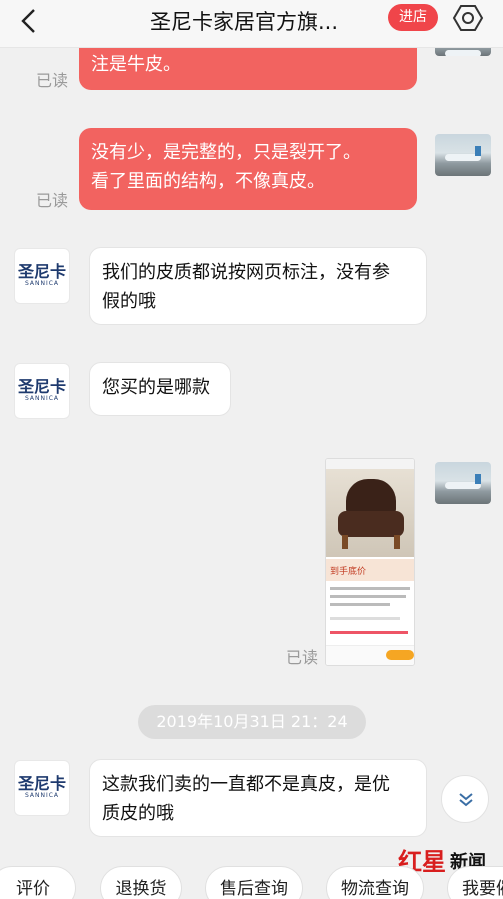 The width and height of the screenshot is (503, 899). I want to click on double-chevron-down-icon, so click(466, 800).